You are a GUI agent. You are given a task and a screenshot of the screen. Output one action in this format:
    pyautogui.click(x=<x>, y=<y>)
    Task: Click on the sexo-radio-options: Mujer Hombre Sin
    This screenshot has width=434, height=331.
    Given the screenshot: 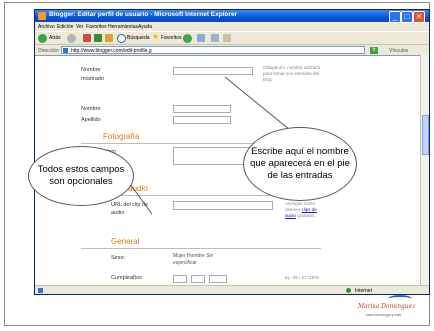 What is the action you would take?
    pyautogui.click(x=193, y=256)
    